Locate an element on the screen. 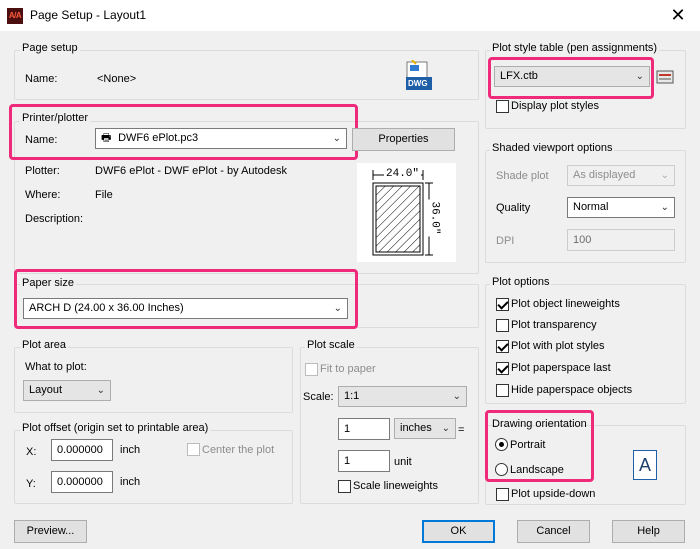  offset-y-unit: inch is located at coordinates (130, 482).